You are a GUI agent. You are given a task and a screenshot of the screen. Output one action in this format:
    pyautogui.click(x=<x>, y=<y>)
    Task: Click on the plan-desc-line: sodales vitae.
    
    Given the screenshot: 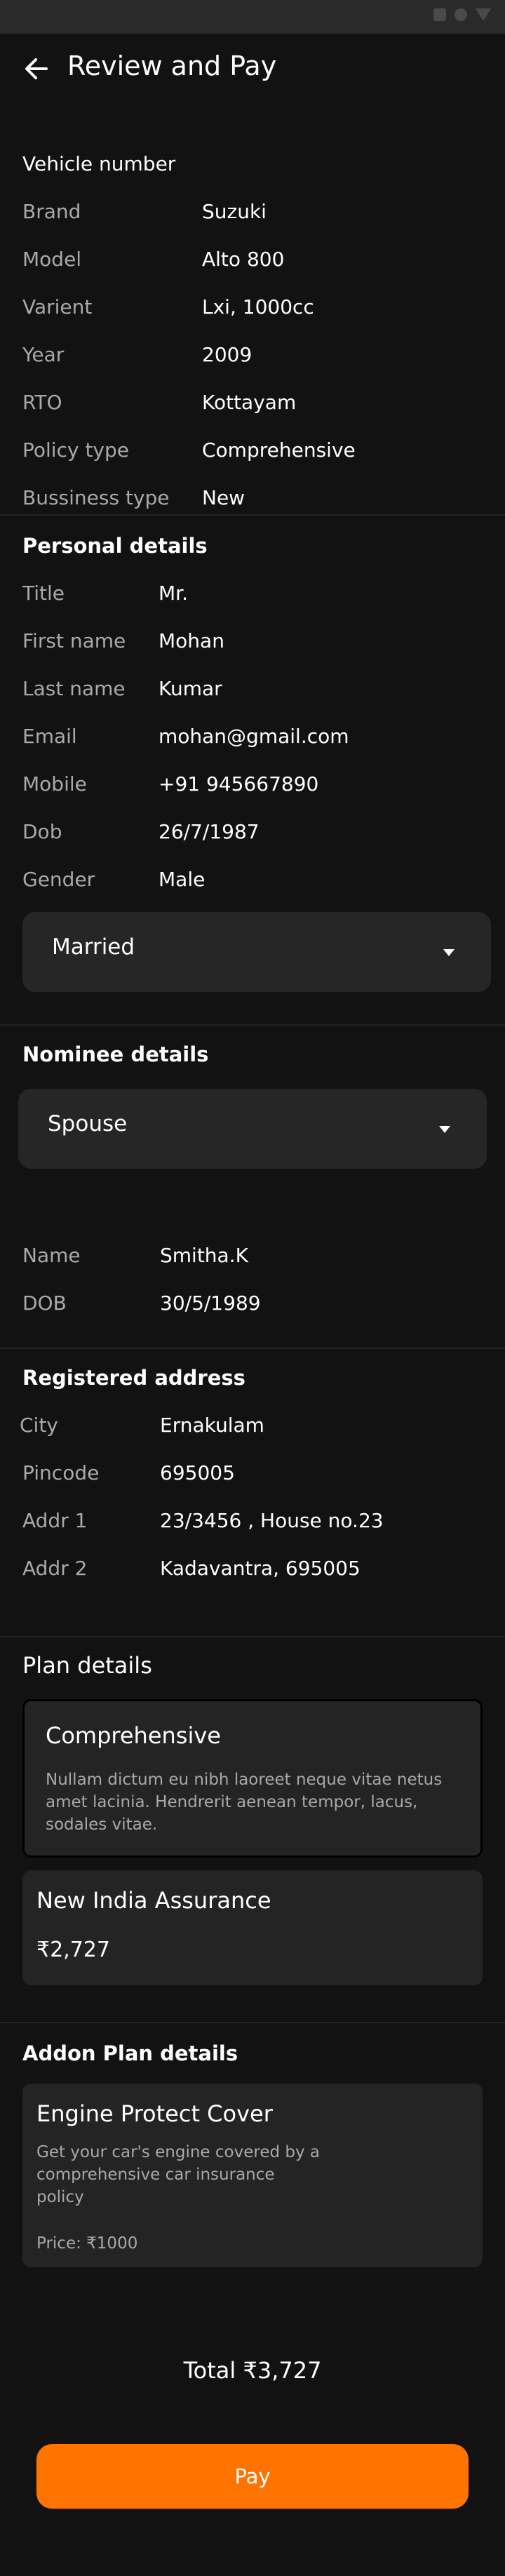 What is the action you would take?
    pyautogui.click(x=102, y=1825)
    